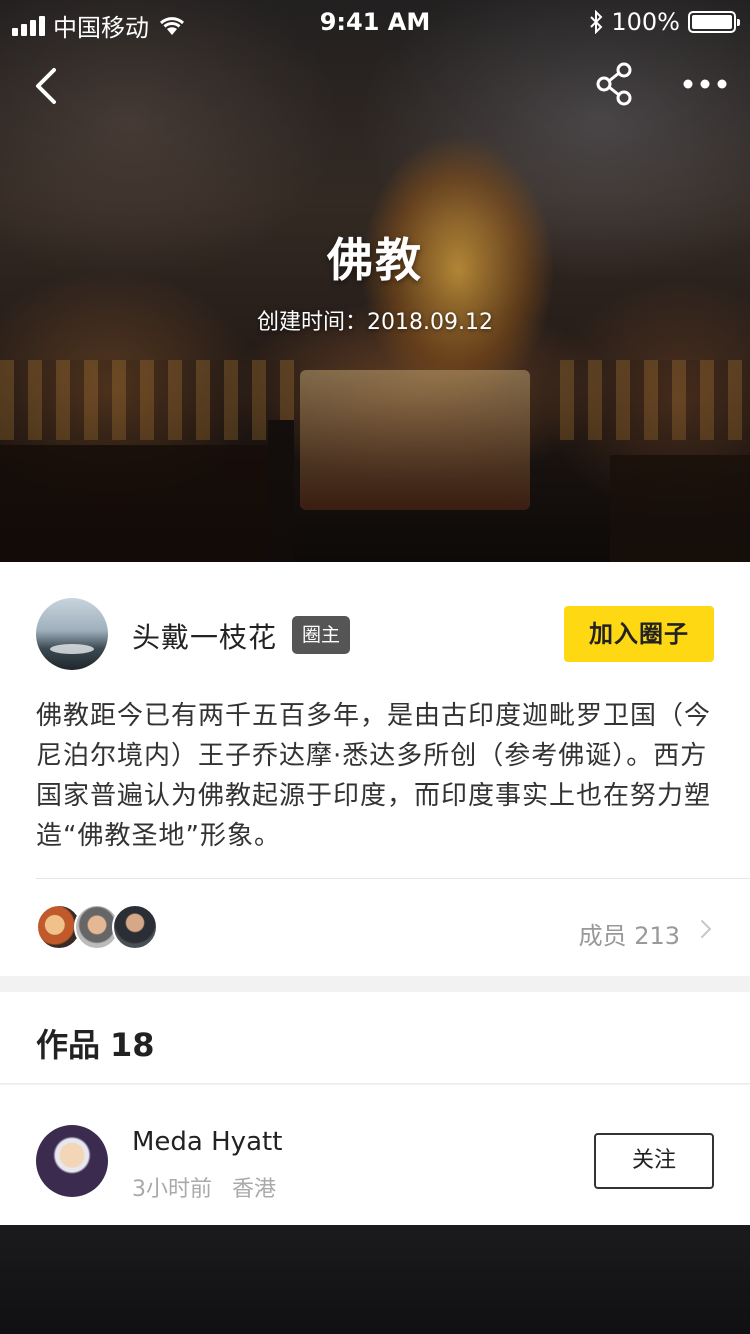  I want to click on follow-button: 关注, so click(654, 1161).